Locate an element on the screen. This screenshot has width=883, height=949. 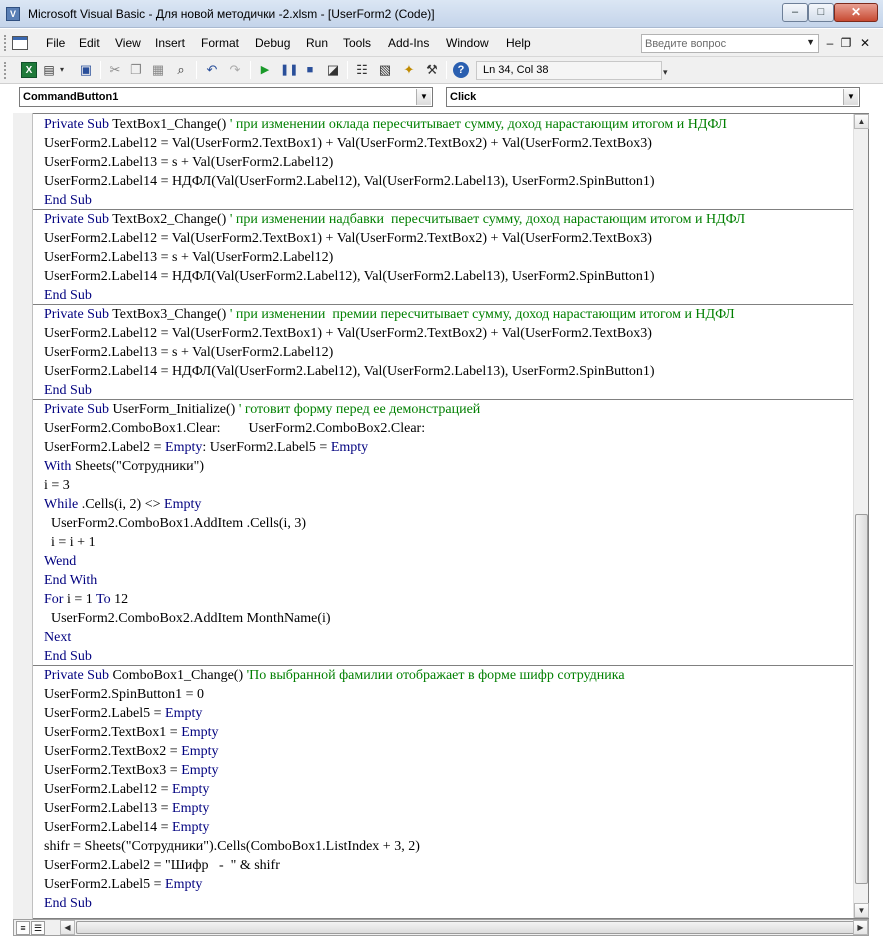
procedure-combo: Click ▼ is located at coordinates (653, 97).